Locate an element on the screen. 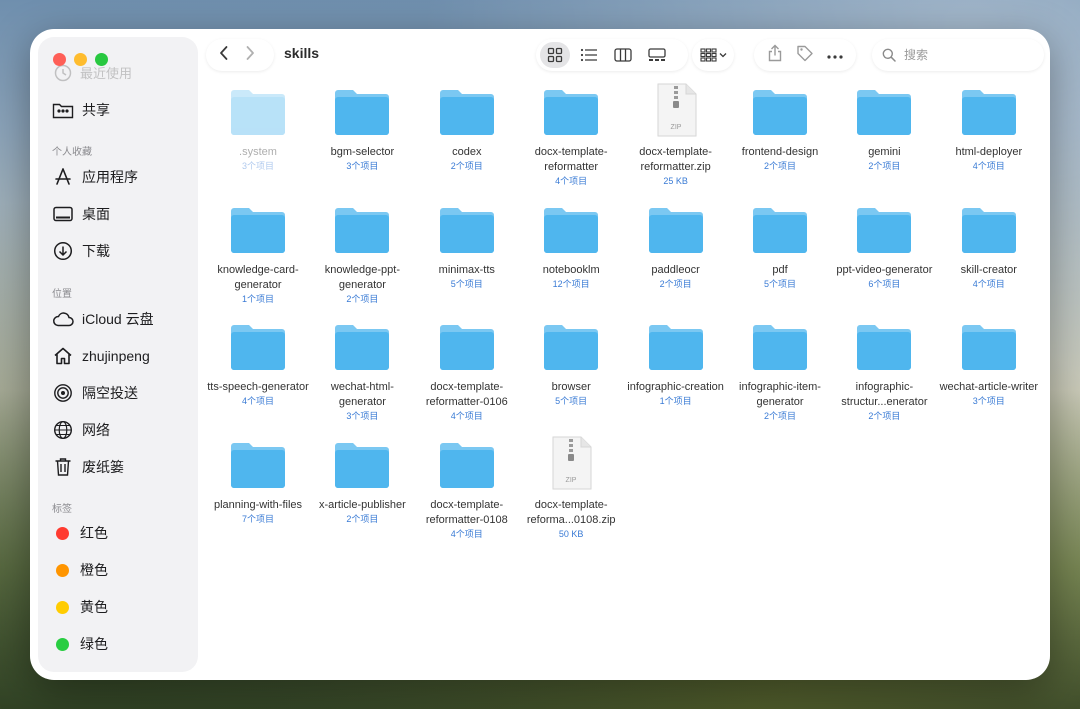 Image resolution: width=1080 pixels, height=709 pixels. list-view-button is located at coordinates (589, 55).